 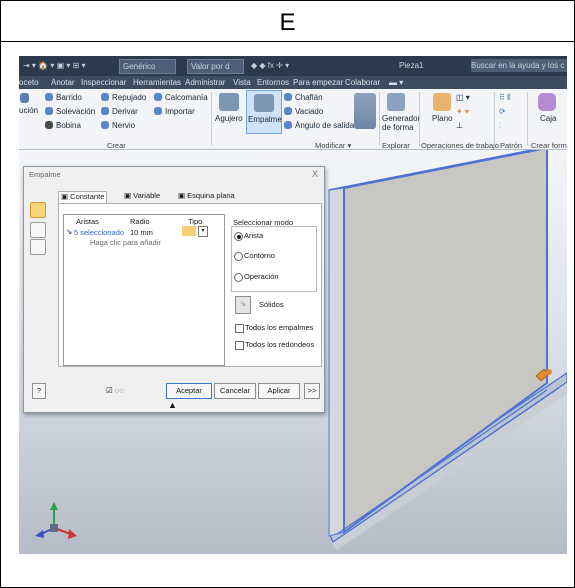 What do you see at coordinates (462, 111) in the screenshot?
I see `point-icon: ✦ ▾` at bounding box center [462, 111].